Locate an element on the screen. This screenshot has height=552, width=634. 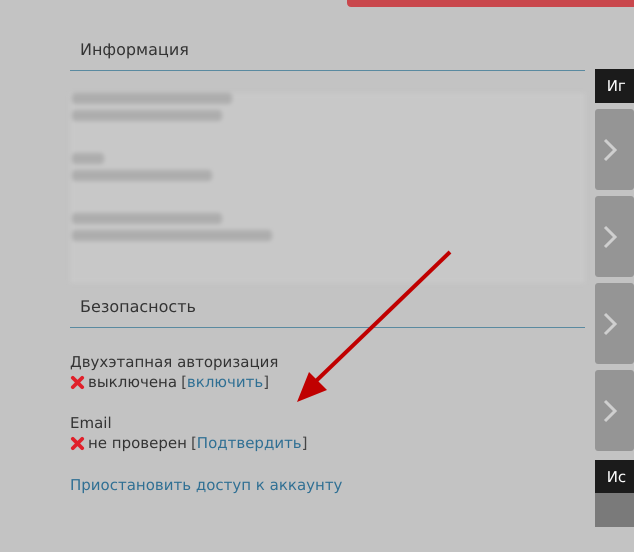
status-text: выключена is located at coordinates (133, 382).